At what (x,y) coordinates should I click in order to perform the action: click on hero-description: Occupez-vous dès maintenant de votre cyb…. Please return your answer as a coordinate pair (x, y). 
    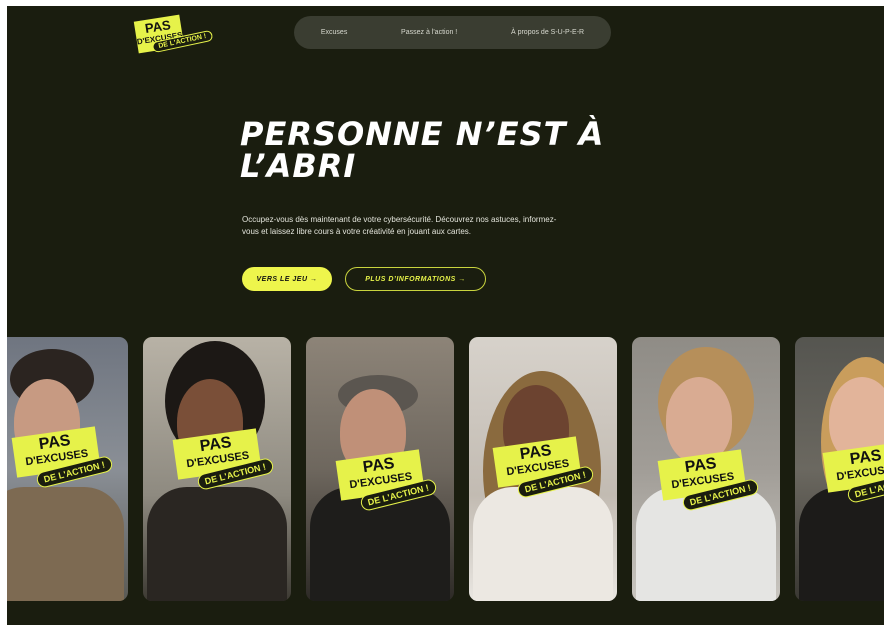
    Looking at the image, I should click on (399, 225).